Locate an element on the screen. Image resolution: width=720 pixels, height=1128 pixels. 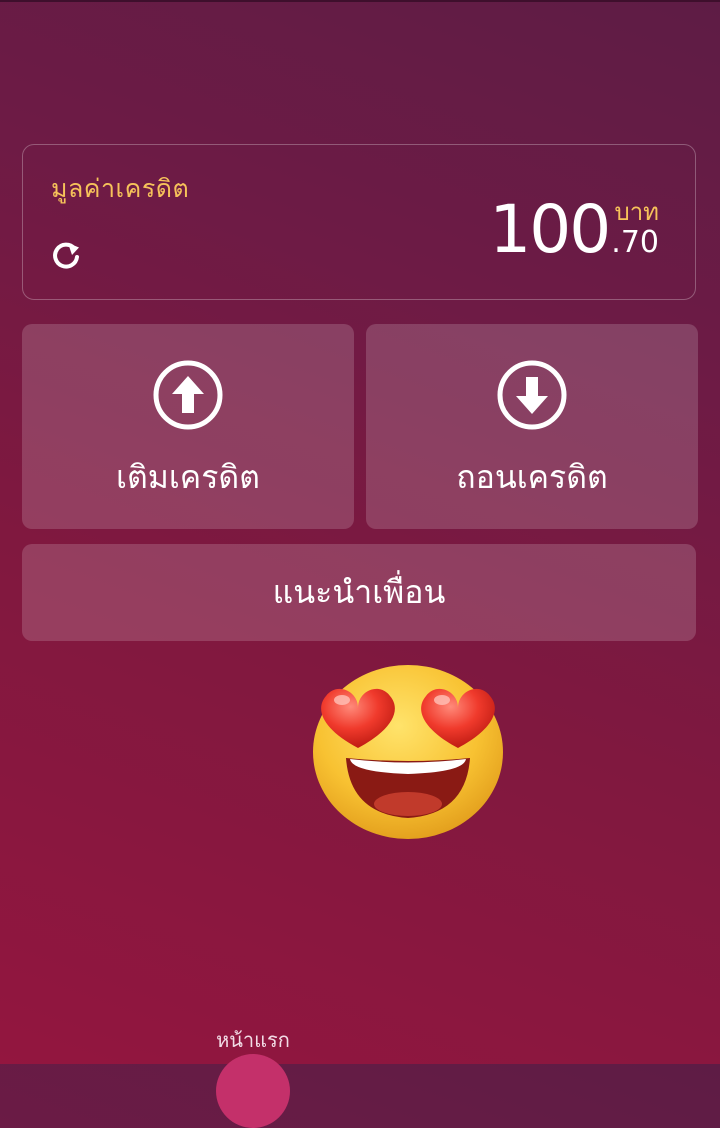
credit-amount: 100 บาท .70 is located at coordinates (574, 230).